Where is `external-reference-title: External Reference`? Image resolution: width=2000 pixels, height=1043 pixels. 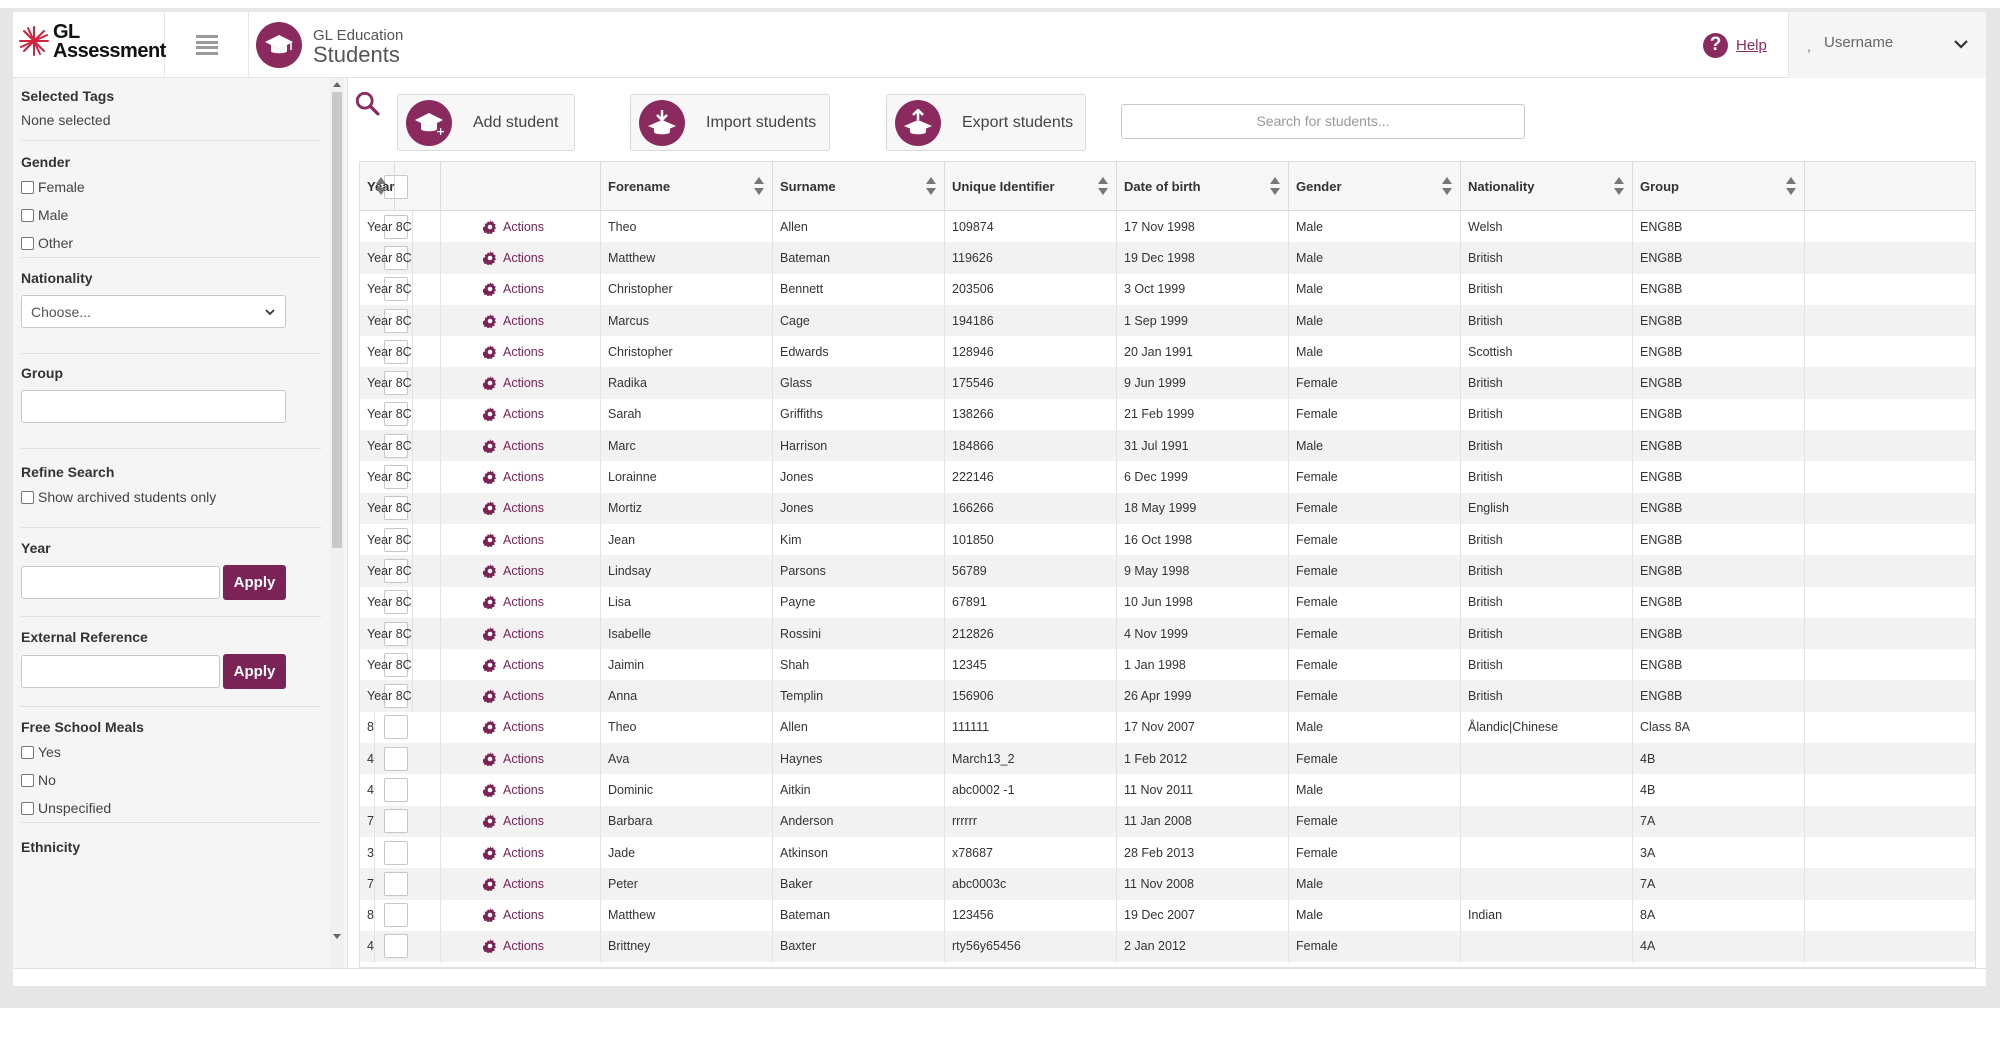
external-reference-title: External Reference is located at coordinates (84, 637).